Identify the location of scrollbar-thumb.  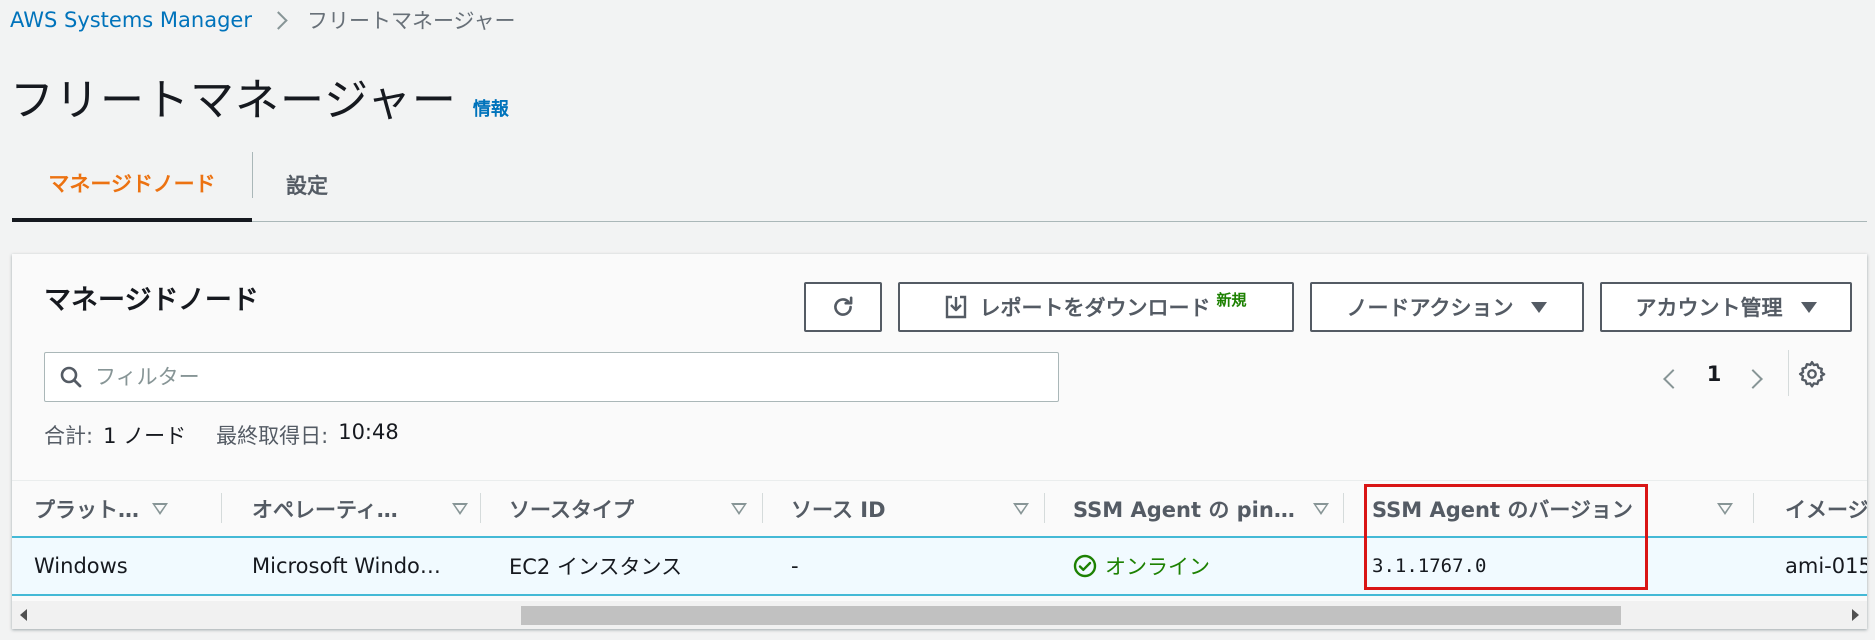
(1071, 615).